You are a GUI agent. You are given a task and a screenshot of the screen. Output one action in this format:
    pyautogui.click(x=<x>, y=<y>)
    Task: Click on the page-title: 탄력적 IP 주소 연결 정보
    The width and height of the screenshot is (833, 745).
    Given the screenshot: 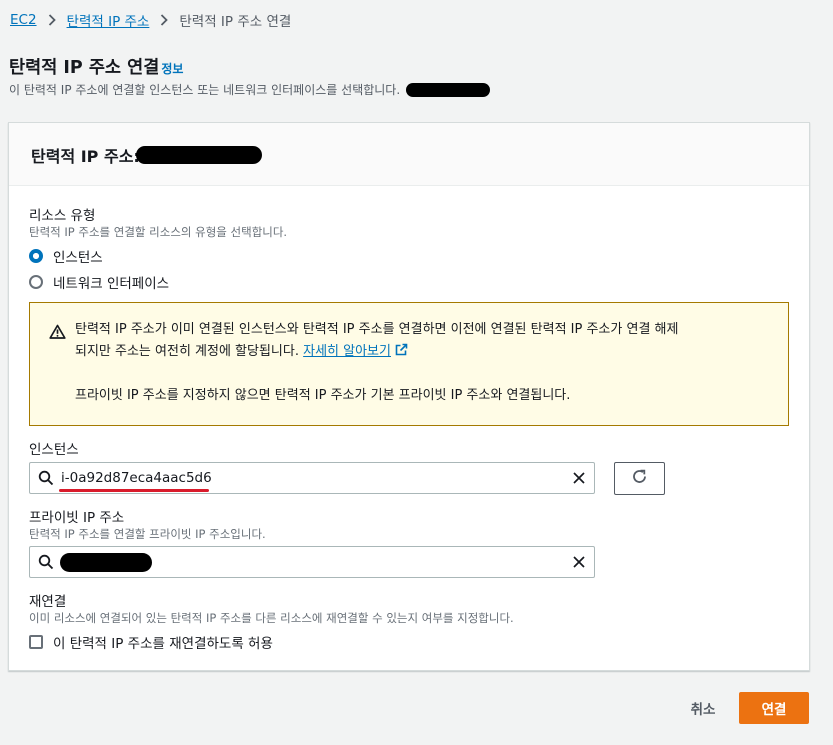 What is the action you would take?
    pyautogui.click(x=96, y=66)
    